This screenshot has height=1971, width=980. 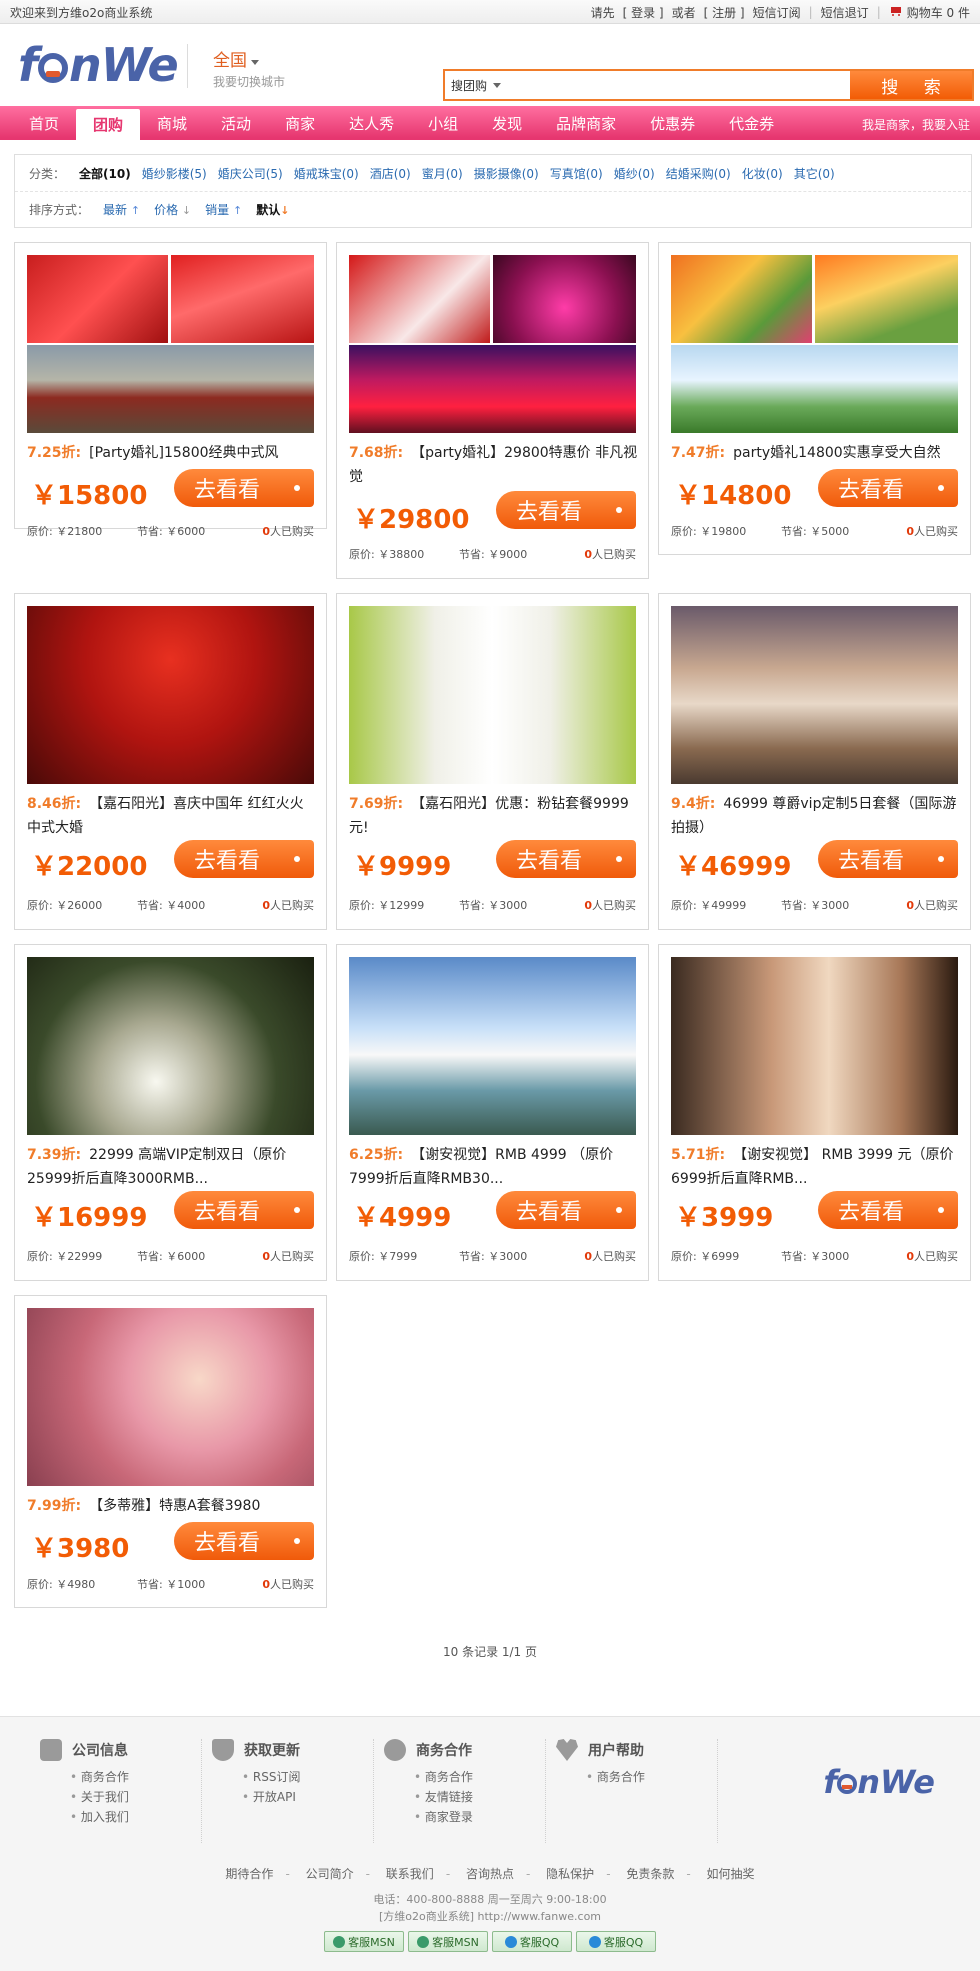 What do you see at coordinates (911, 85) in the screenshot?
I see `search-button: 搜 索` at bounding box center [911, 85].